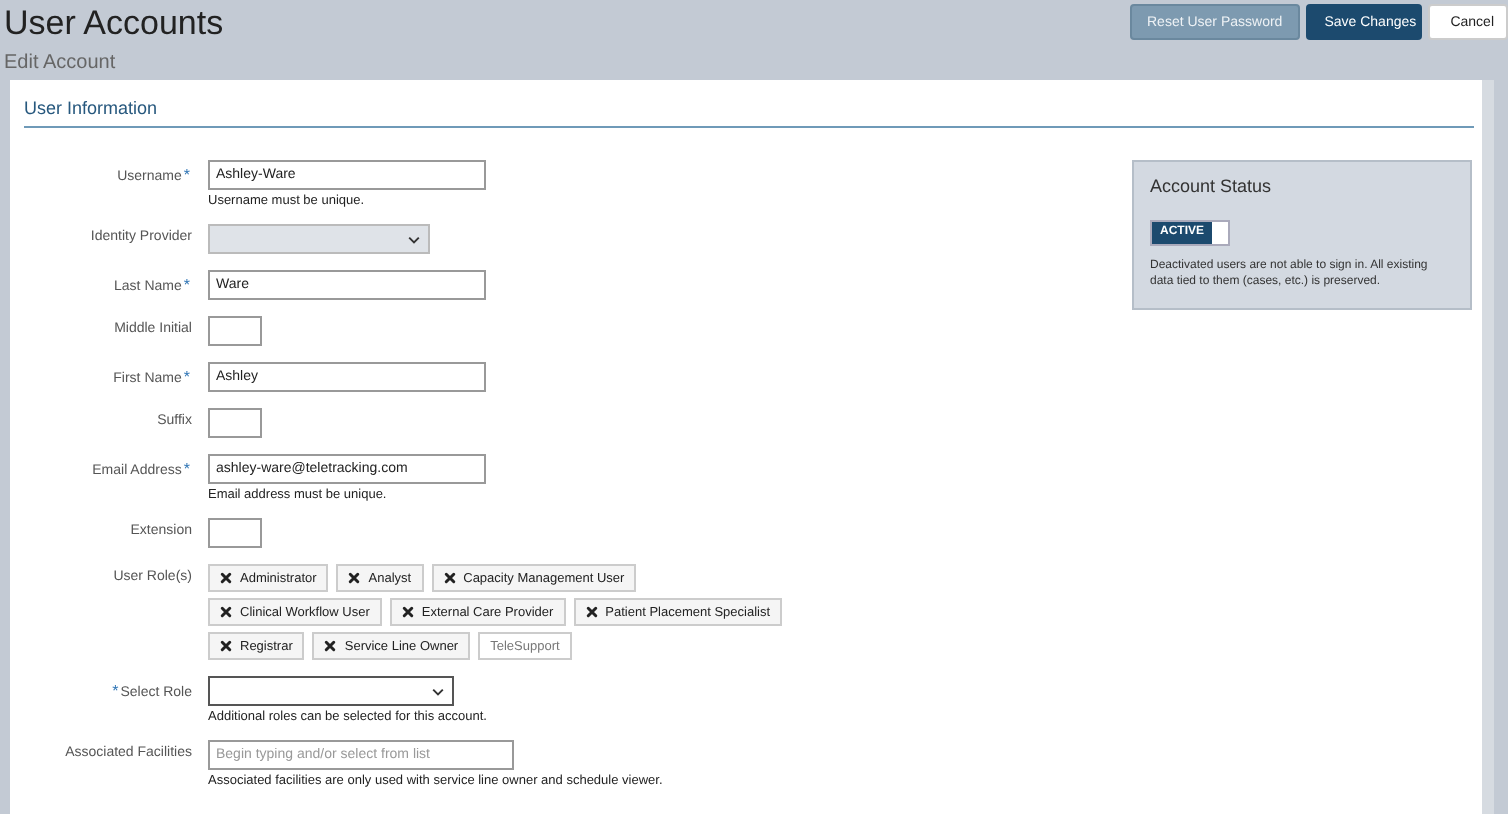 The width and height of the screenshot is (1508, 814). I want to click on status-title: Account Status, so click(1212, 186).